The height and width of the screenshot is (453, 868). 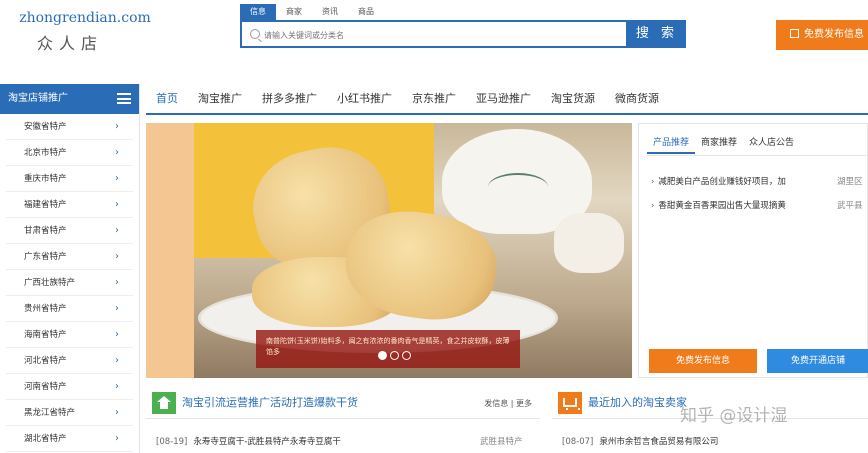 I want to click on list-item: [08-07] 泉州市余哲言食品贸易有限公司, so click(x=710, y=442).